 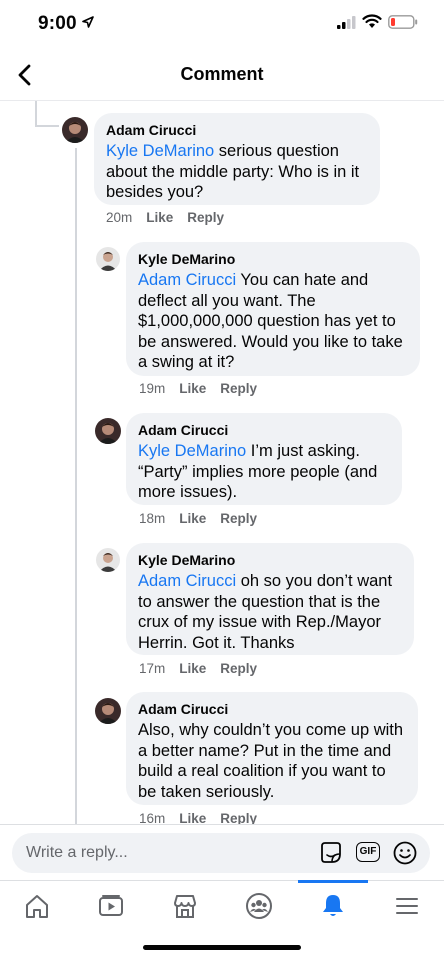 I want to click on gif-label: GIF, so click(x=368, y=851).